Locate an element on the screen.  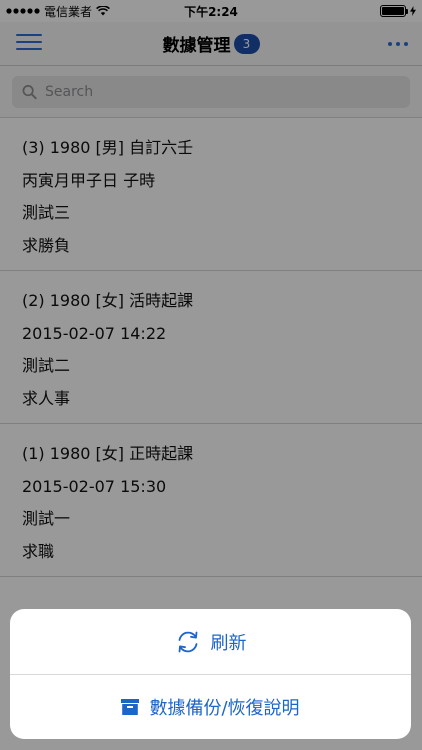
refresh-button: 刷新 is located at coordinates (210, 641).